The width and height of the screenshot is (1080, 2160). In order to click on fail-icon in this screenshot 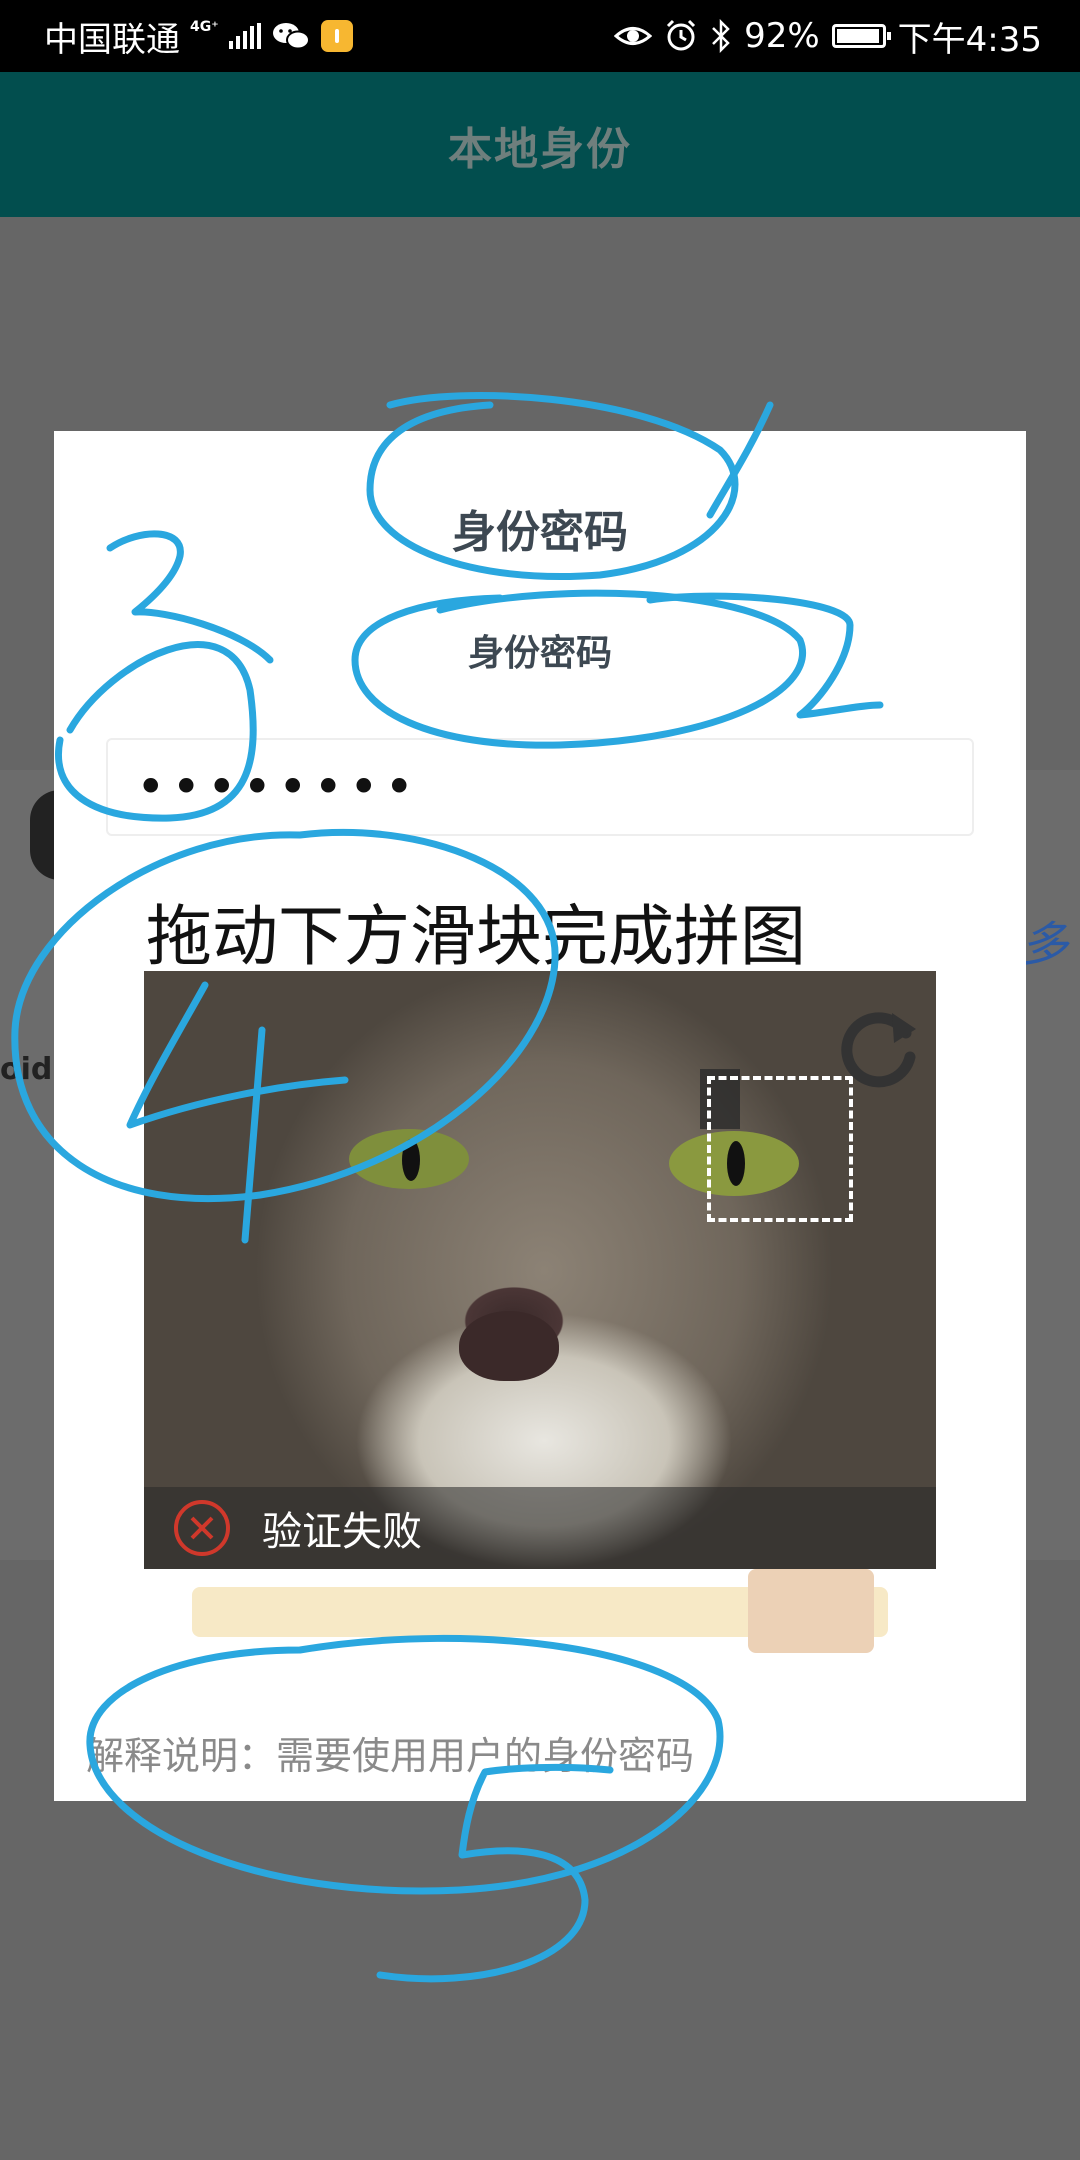, I will do `click(202, 1528)`.